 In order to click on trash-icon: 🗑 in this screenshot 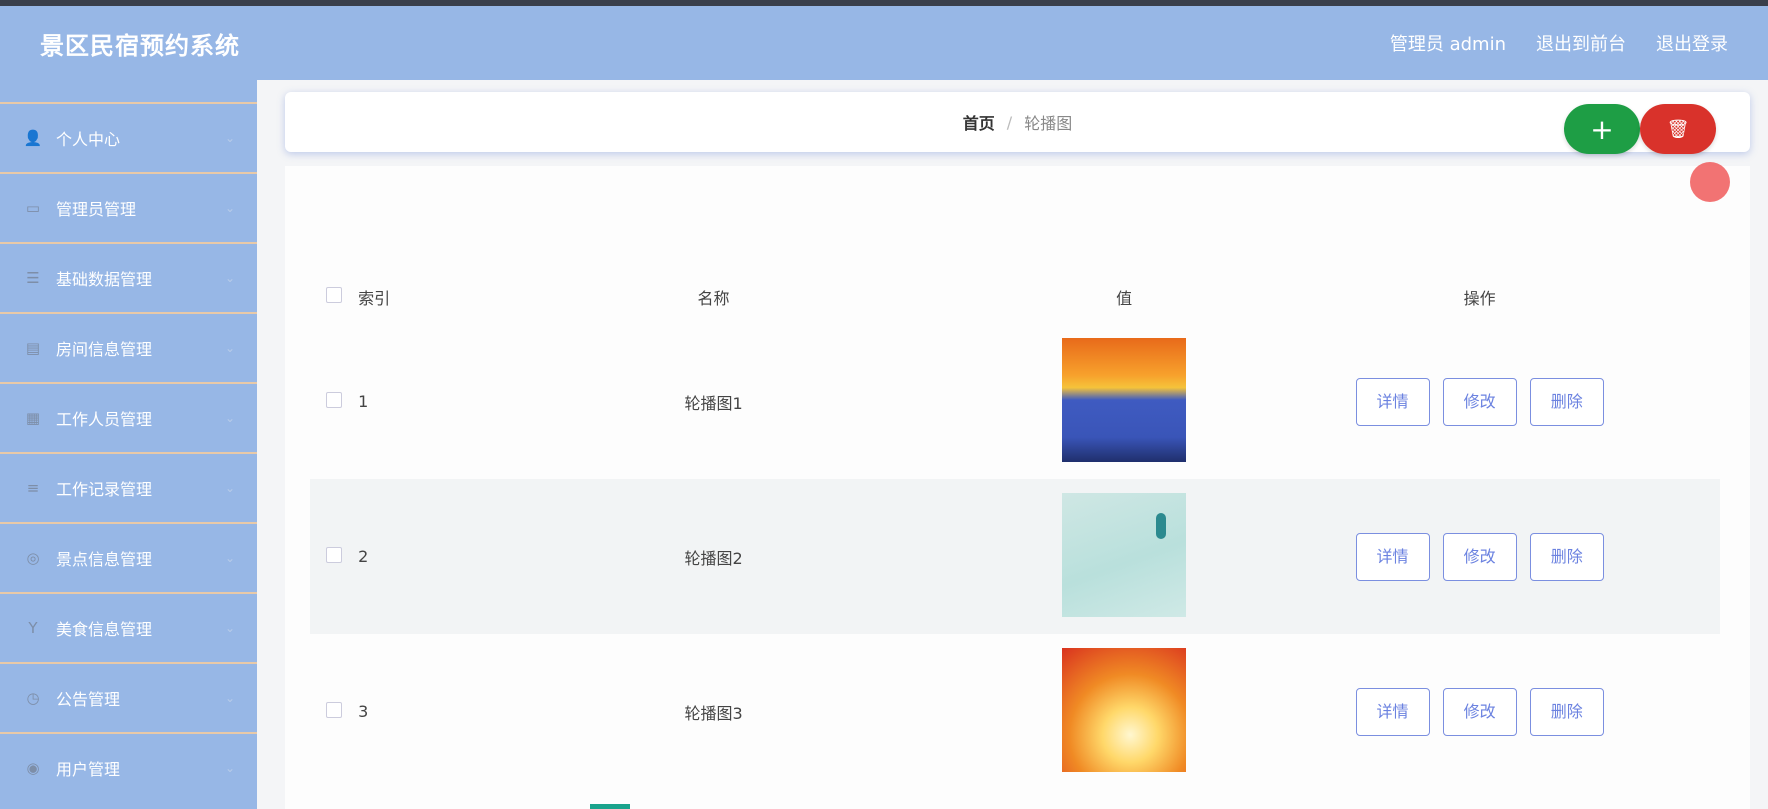, I will do `click(1678, 129)`.